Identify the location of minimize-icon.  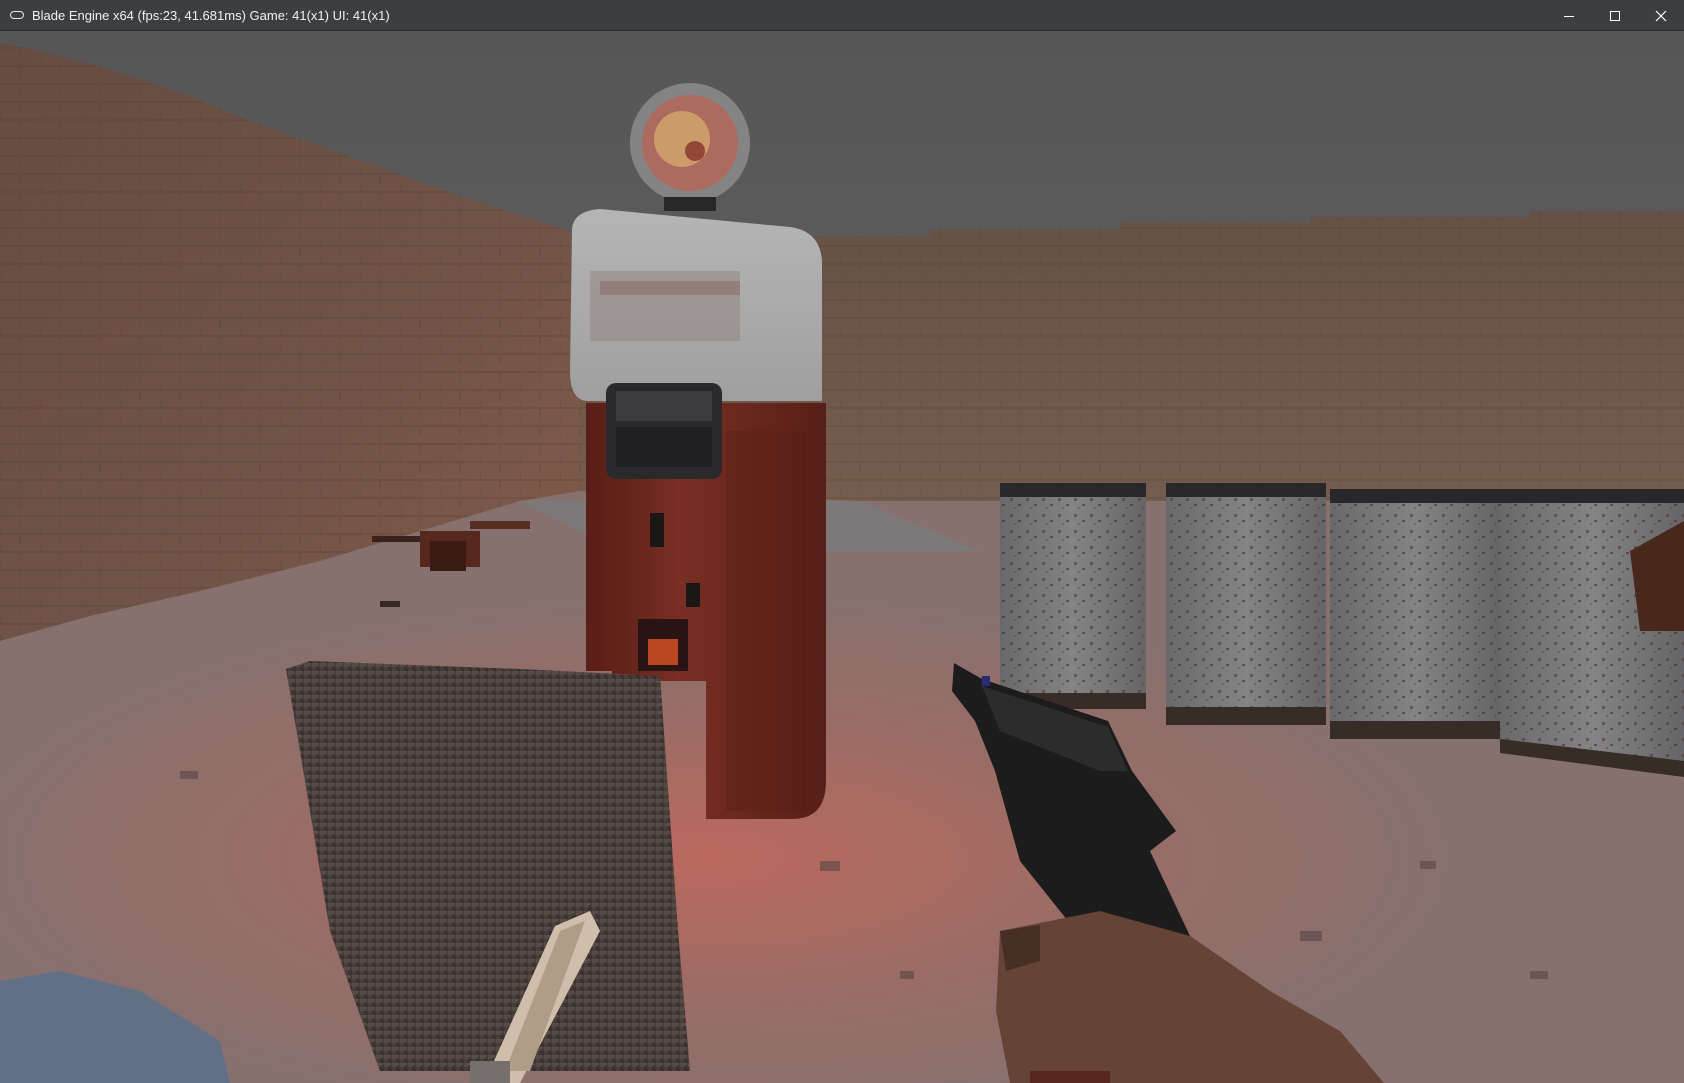
(1569, 16).